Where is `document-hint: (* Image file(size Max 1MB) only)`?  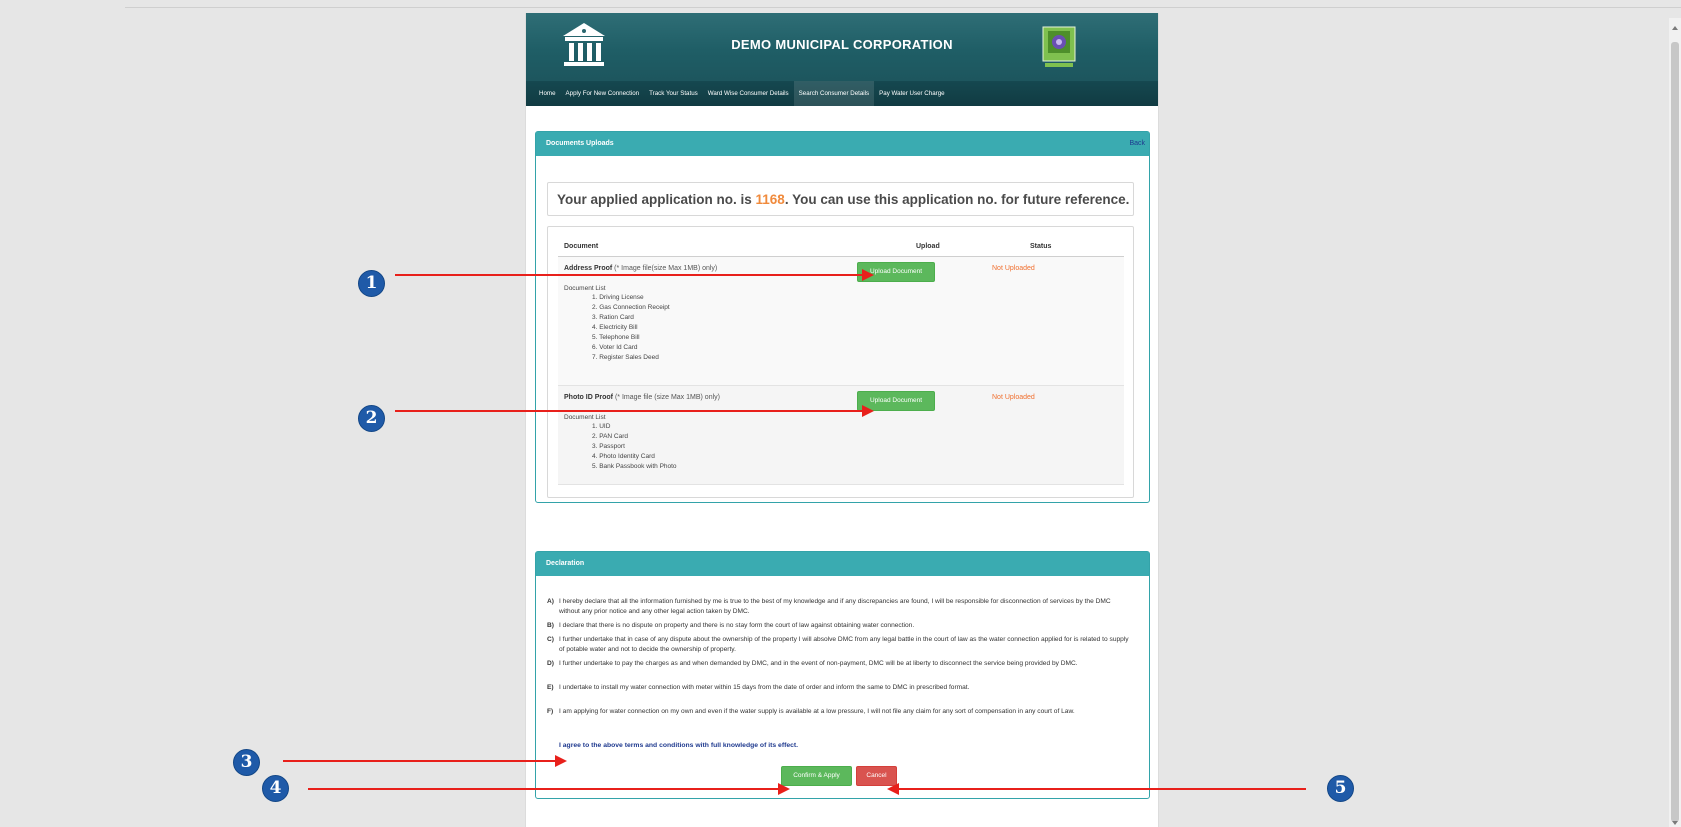 document-hint: (* Image file(size Max 1MB) only) is located at coordinates (665, 268).